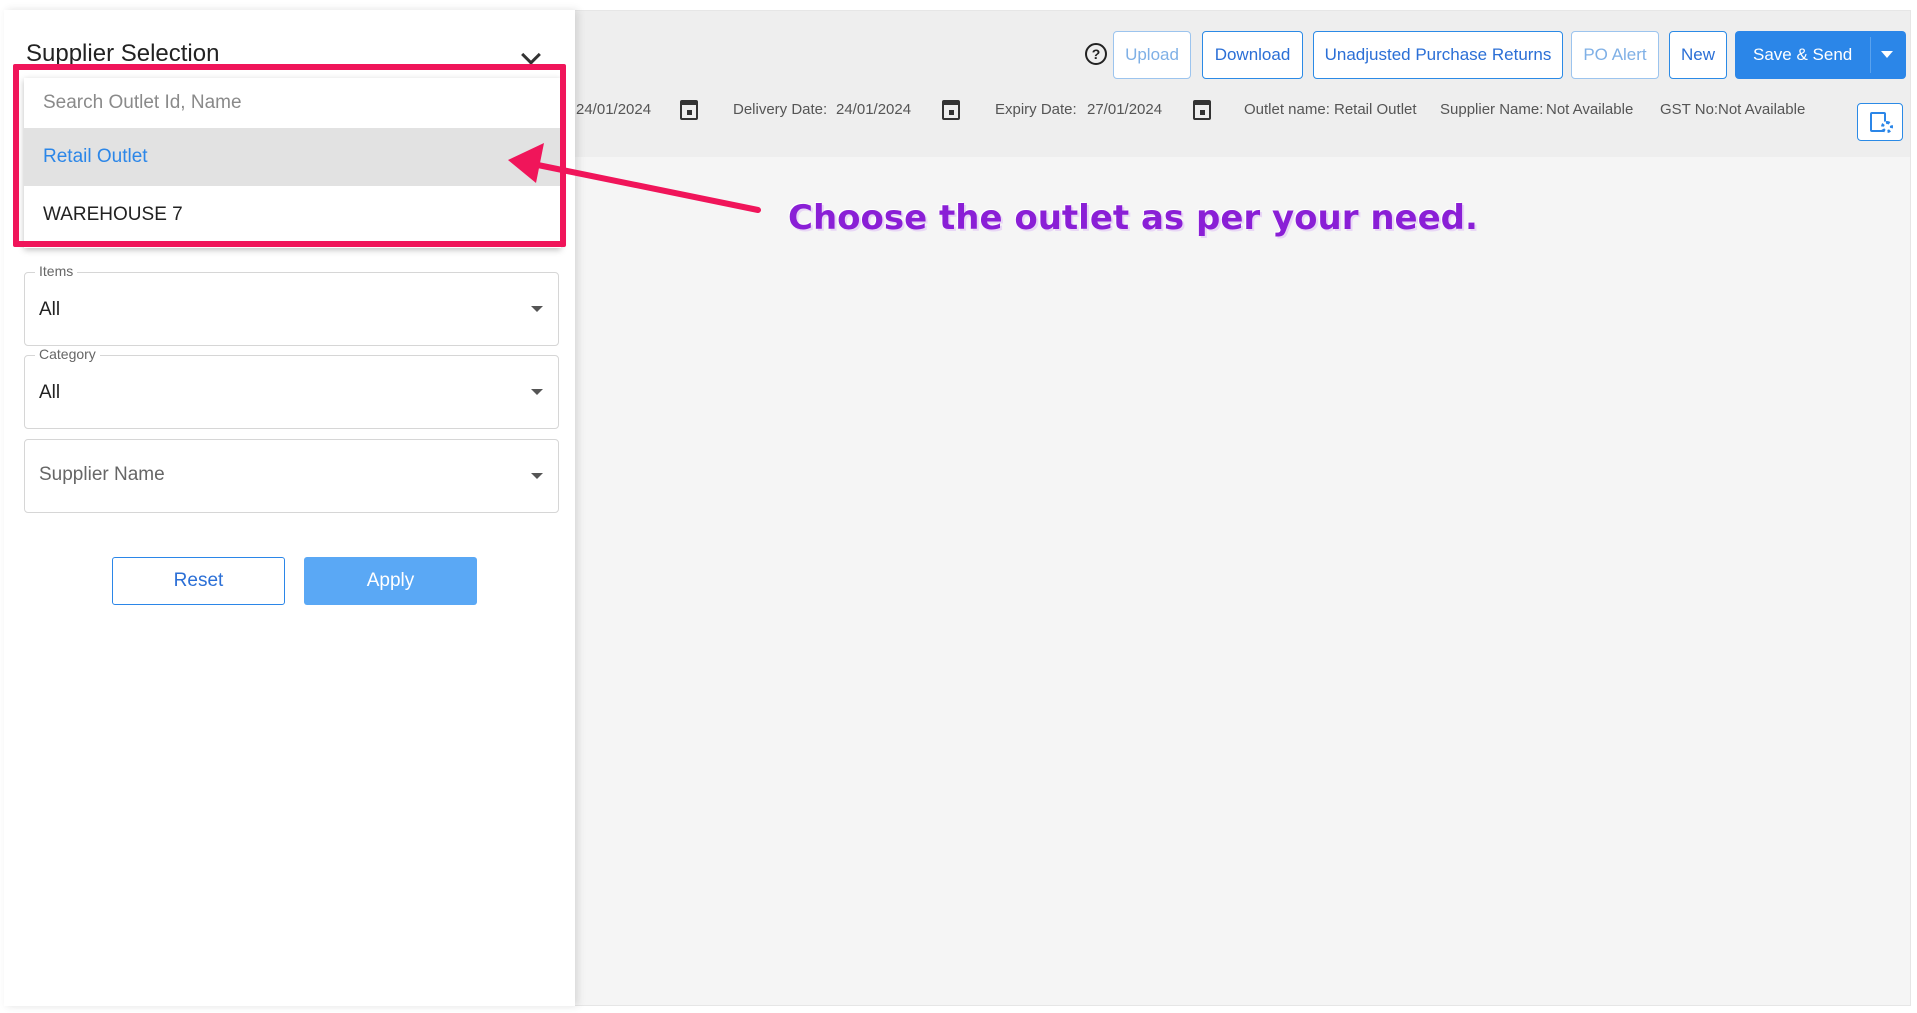  Describe the element at coordinates (951, 110) in the screenshot. I see `delivery-date-calendar-icon` at that location.